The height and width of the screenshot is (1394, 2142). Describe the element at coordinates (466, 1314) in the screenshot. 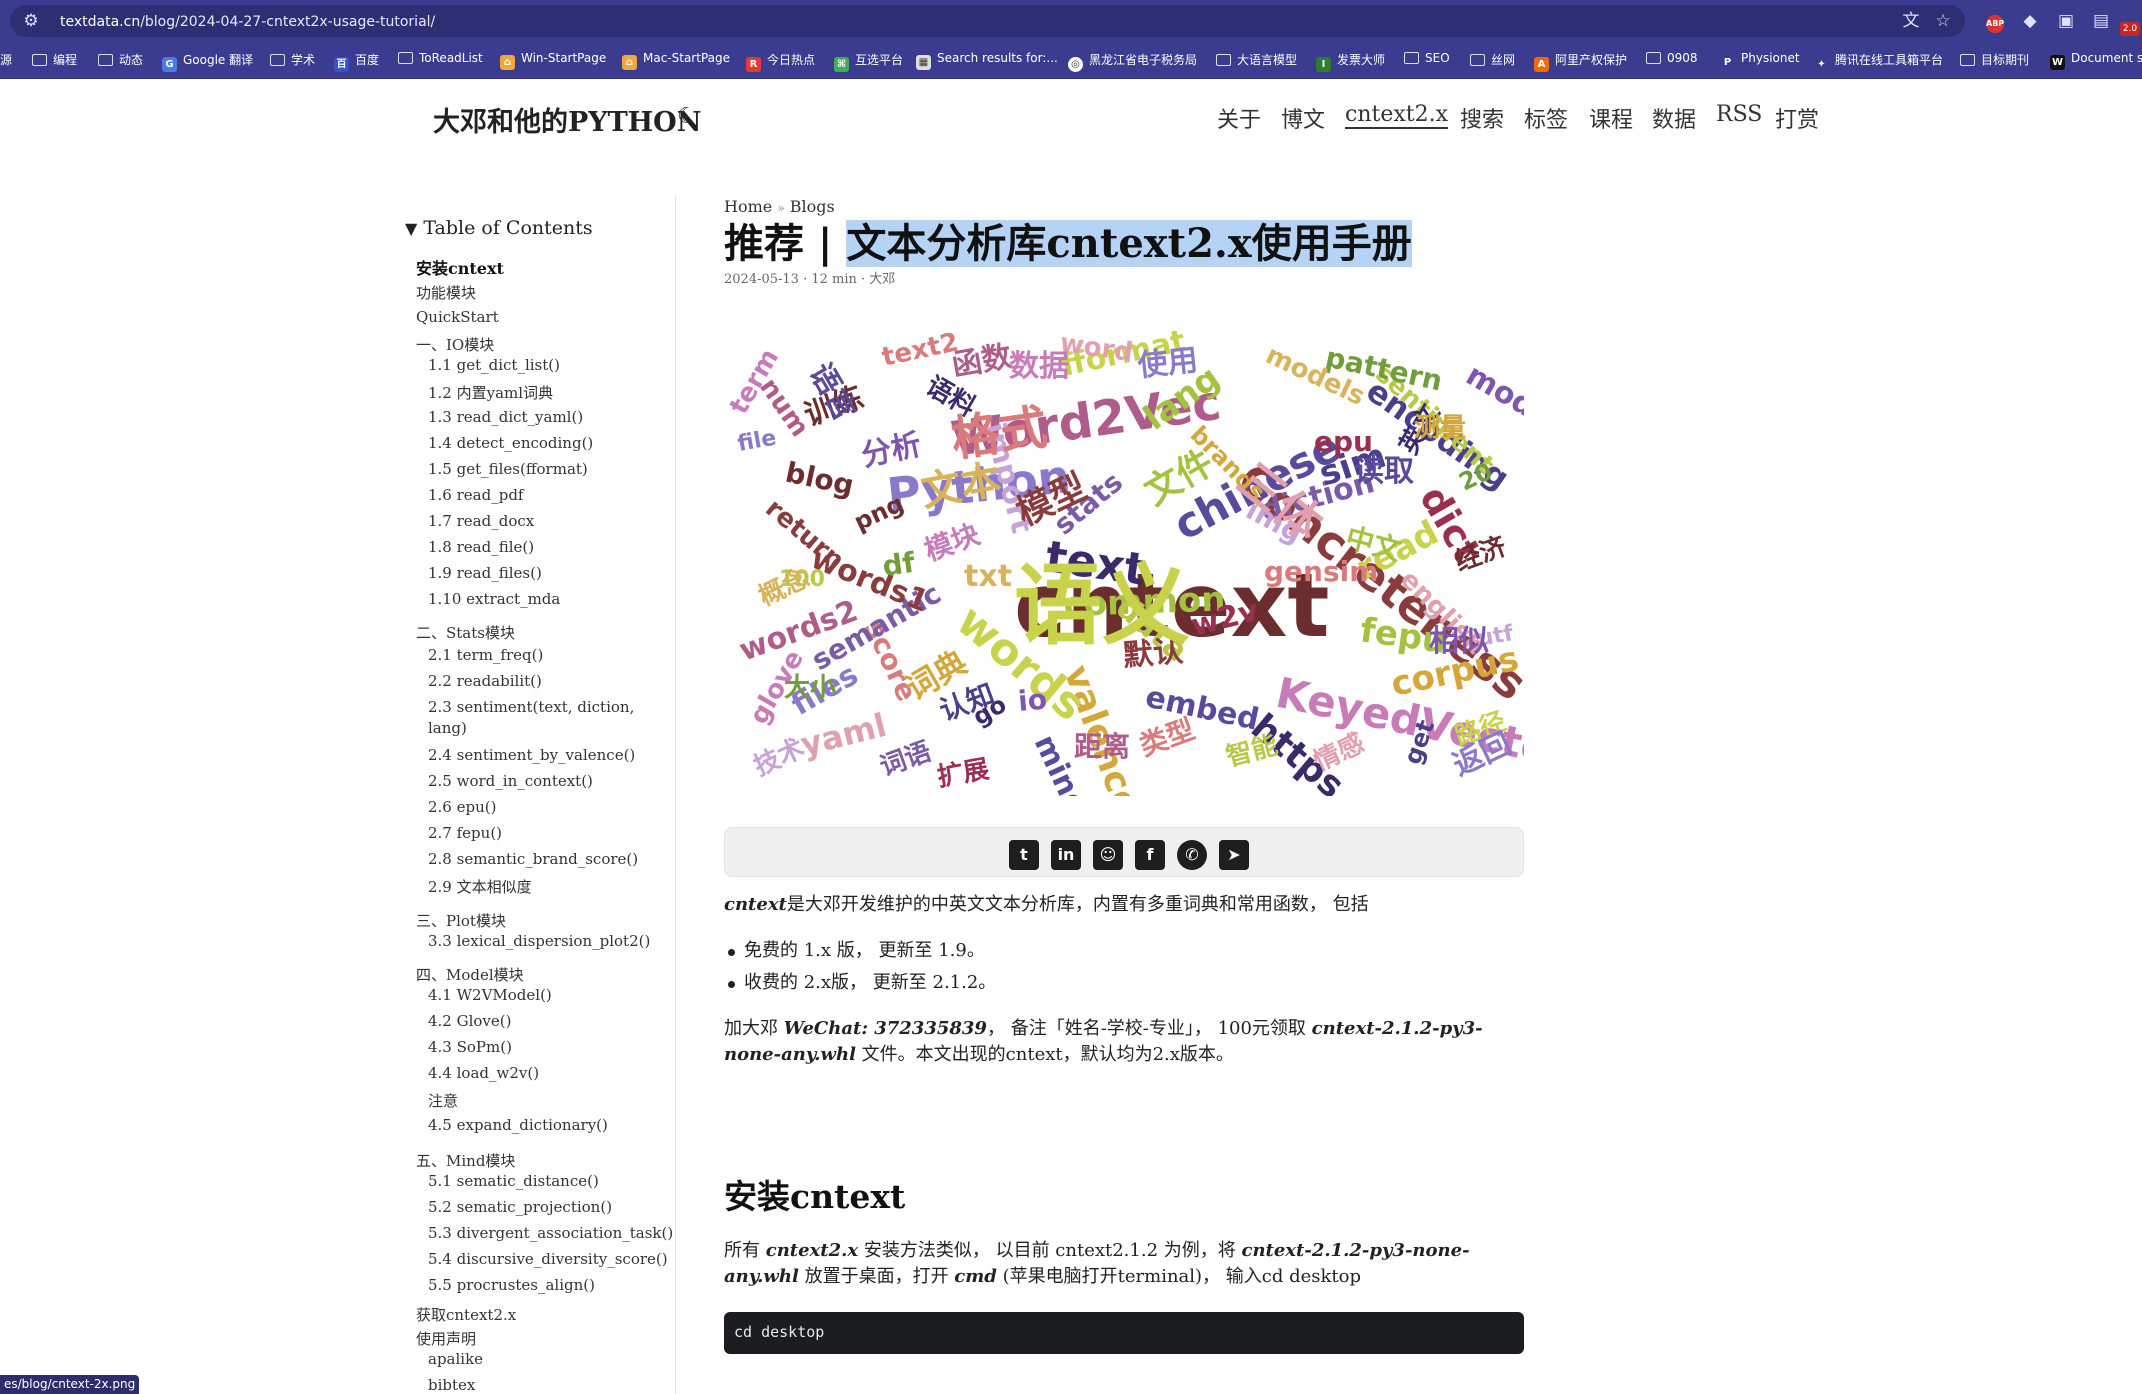

I see `toc-item: 获取cntext2.x` at that location.